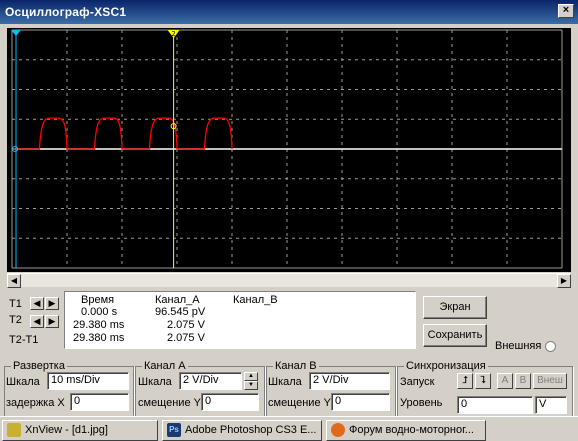 Image resolution: width=578 pixels, height=441 pixels. What do you see at coordinates (15, 320) in the screenshot?
I see `cursor-t2-label: T2` at bounding box center [15, 320].